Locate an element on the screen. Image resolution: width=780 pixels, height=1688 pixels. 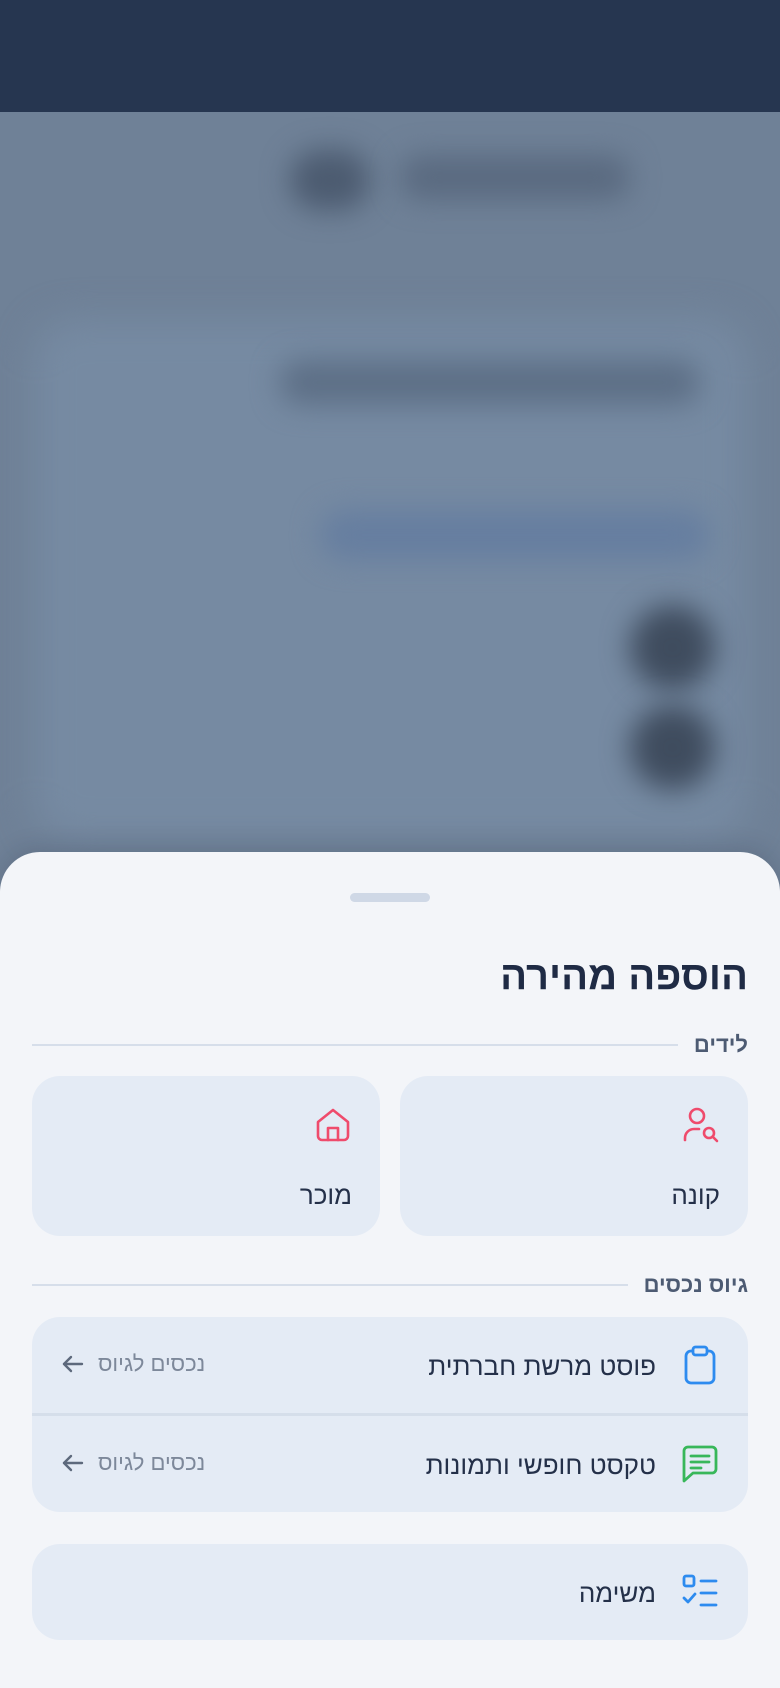
seller-lead-label: מוכר is located at coordinates (325, 1195).